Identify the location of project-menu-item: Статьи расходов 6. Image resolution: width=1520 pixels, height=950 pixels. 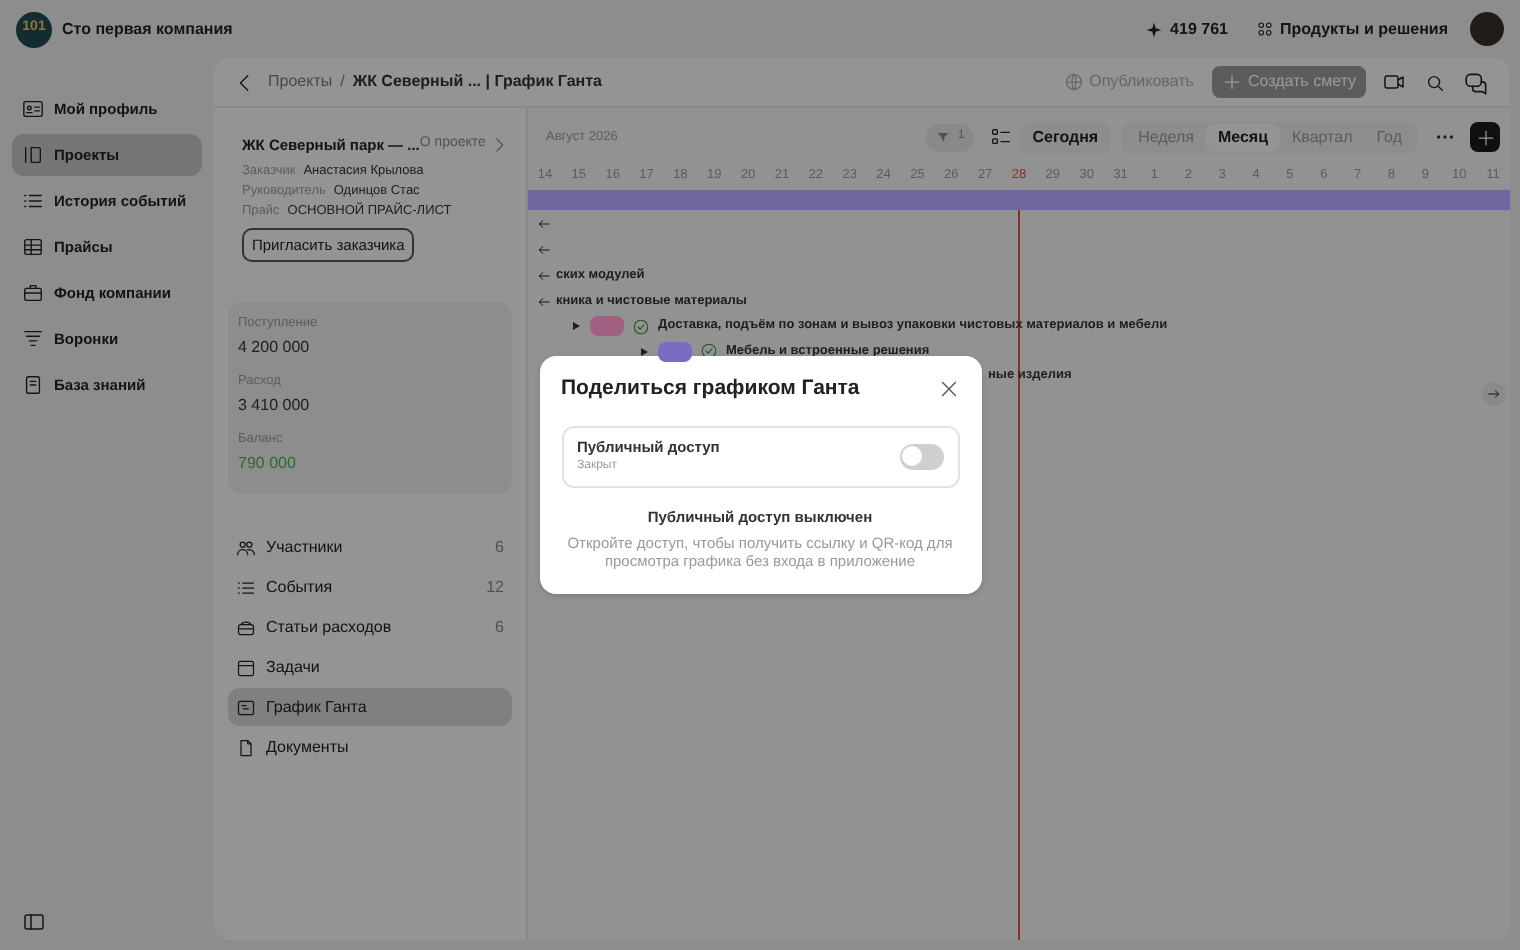
(370, 627).